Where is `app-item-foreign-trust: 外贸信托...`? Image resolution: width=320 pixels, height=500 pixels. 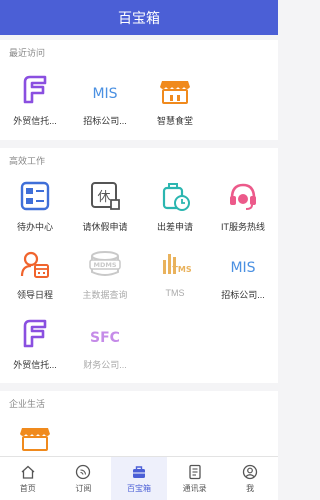 app-item-foreign-trust: 外贸信托... is located at coordinates (35, 99).